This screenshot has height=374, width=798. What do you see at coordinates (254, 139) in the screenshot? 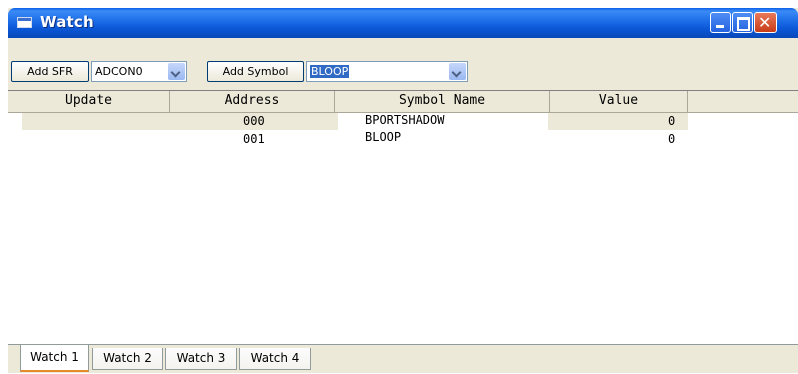
I see `address-cell: 001` at bounding box center [254, 139].